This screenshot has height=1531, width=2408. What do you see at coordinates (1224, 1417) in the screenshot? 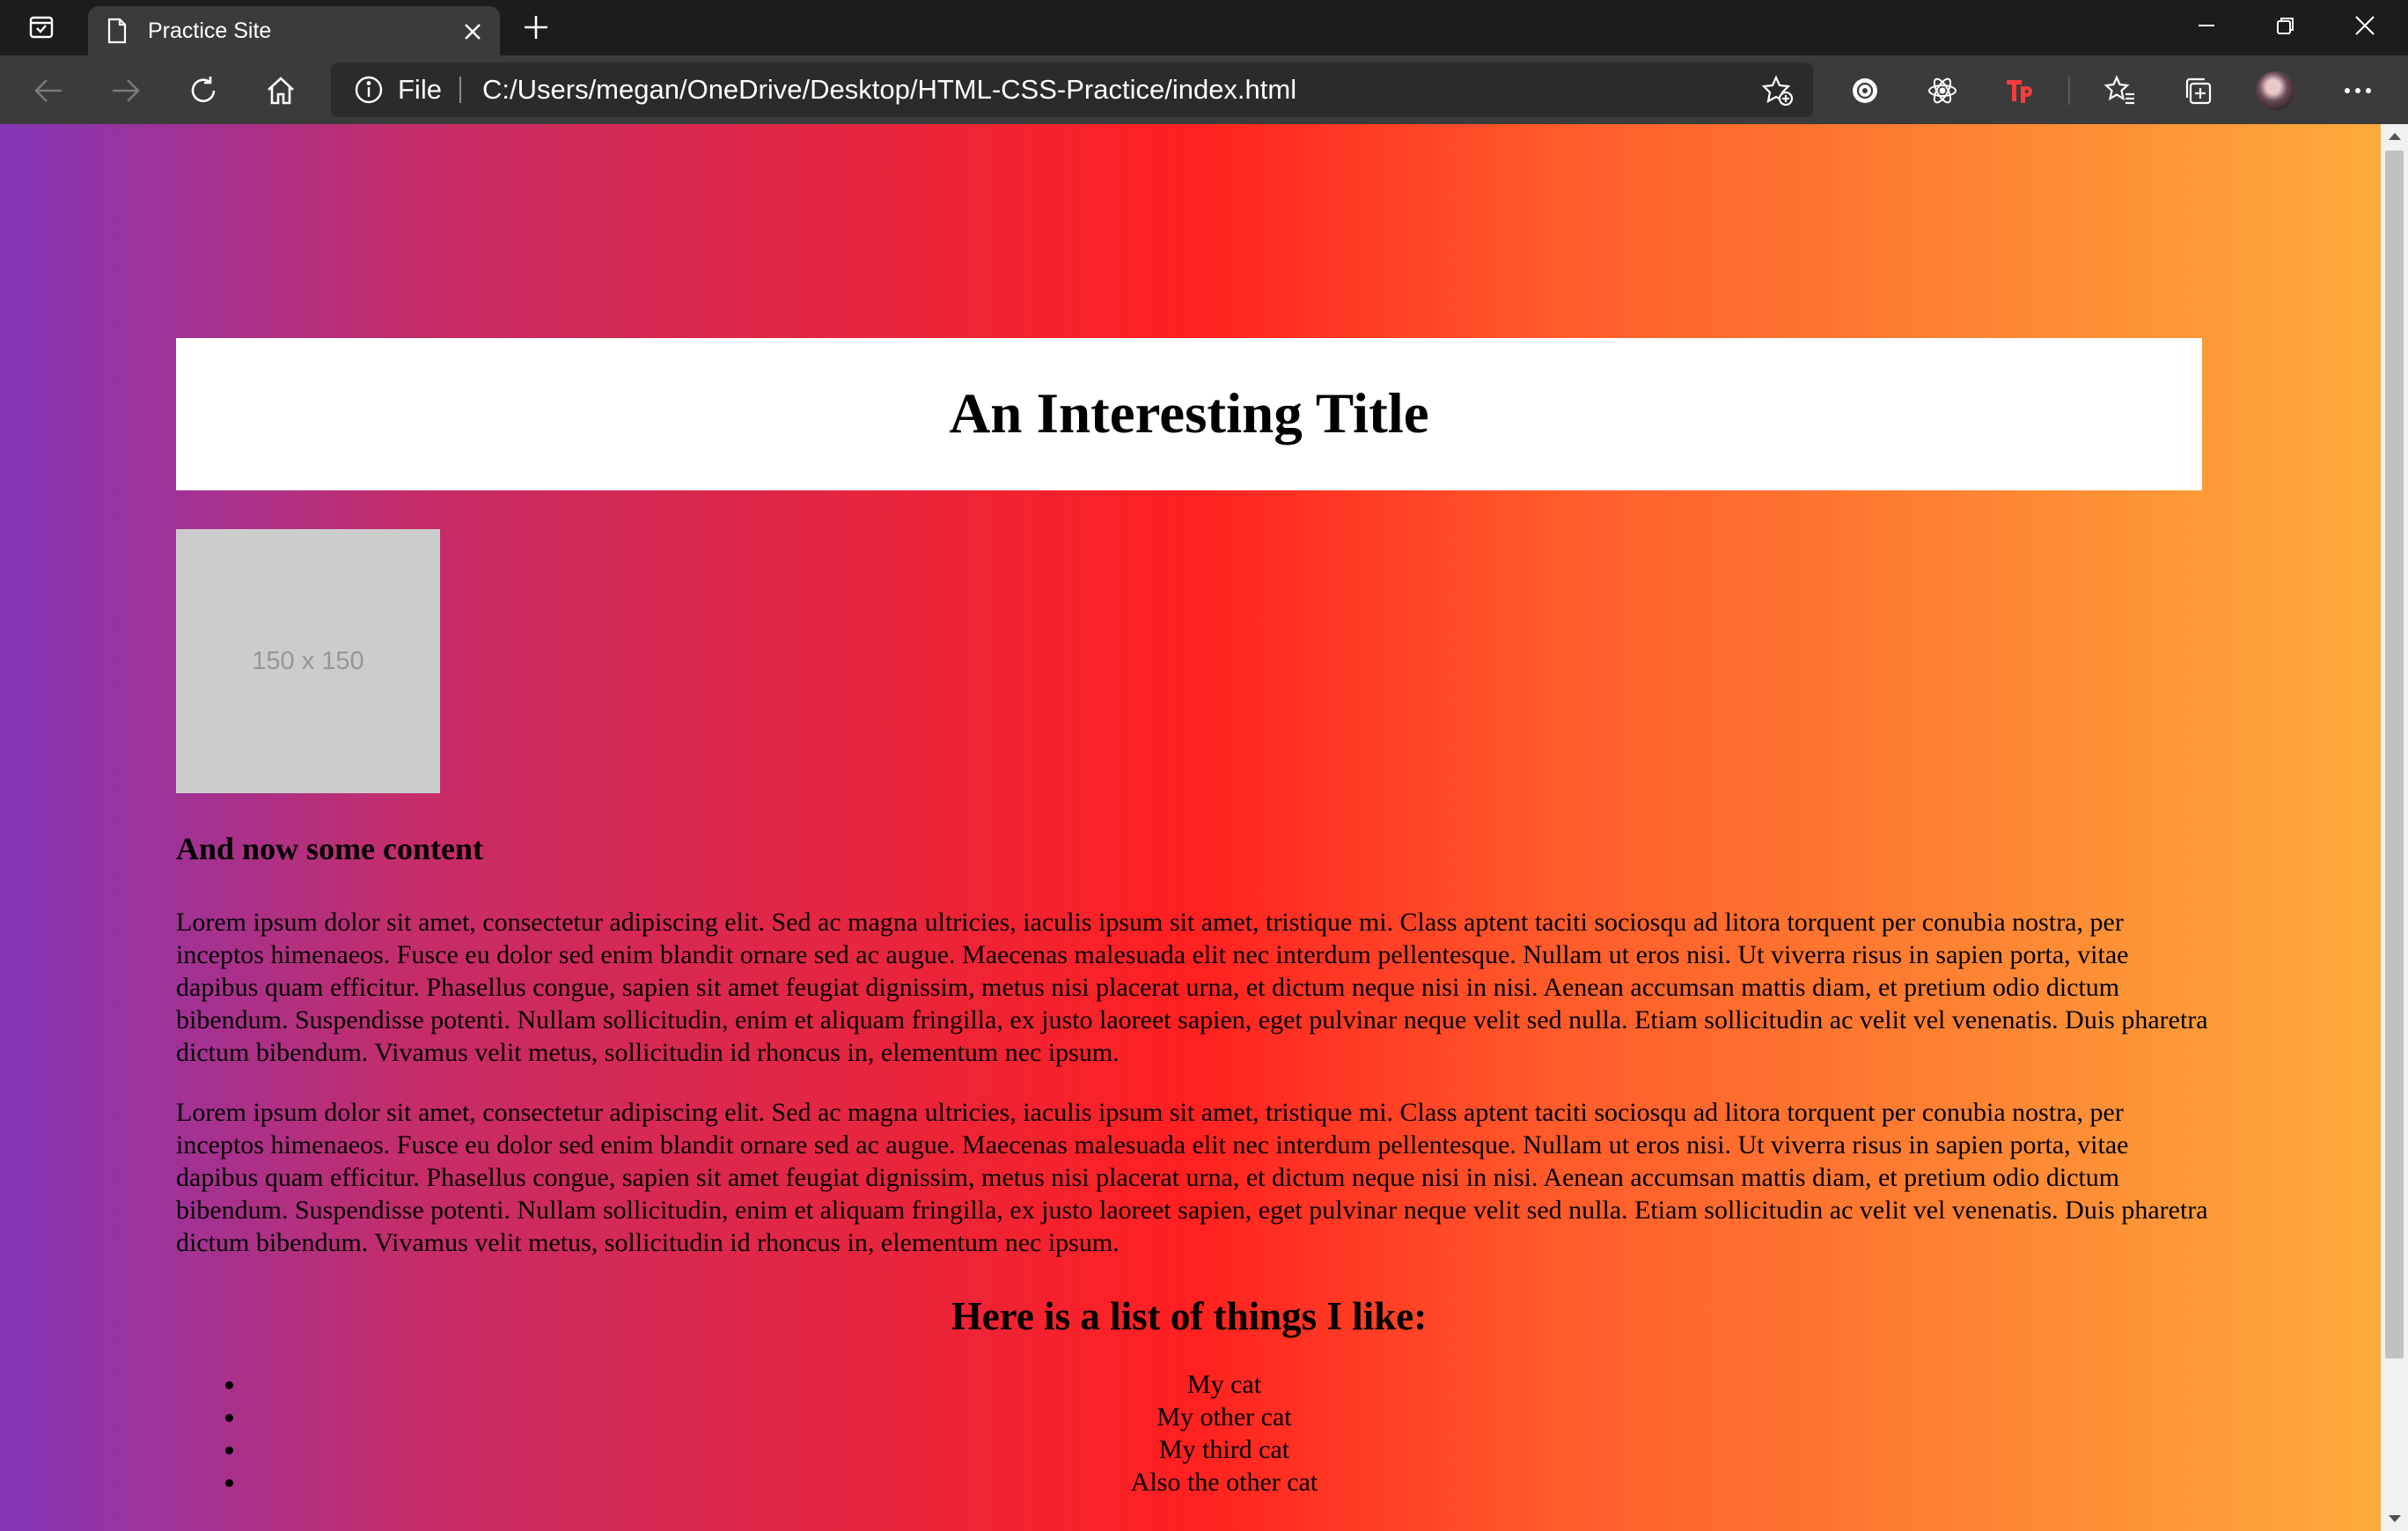
I see `list-item: My other cat` at bounding box center [1224, 1417].